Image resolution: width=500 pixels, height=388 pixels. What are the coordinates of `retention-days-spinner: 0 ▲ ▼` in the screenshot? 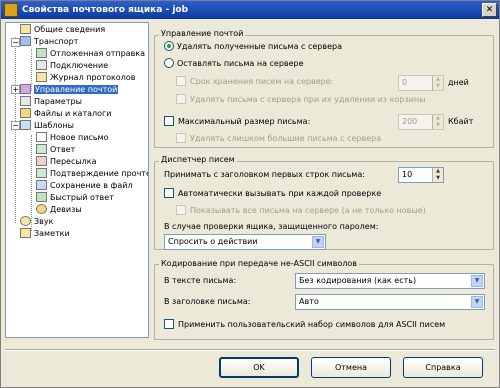 It's located at (421, 83).